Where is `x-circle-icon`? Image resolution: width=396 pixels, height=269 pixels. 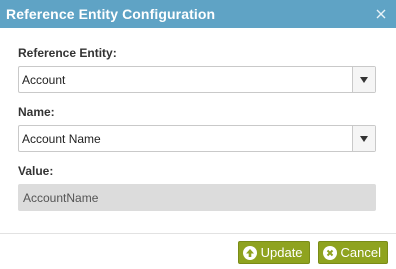 x-circle-icon is located at coordinates (329, 252).